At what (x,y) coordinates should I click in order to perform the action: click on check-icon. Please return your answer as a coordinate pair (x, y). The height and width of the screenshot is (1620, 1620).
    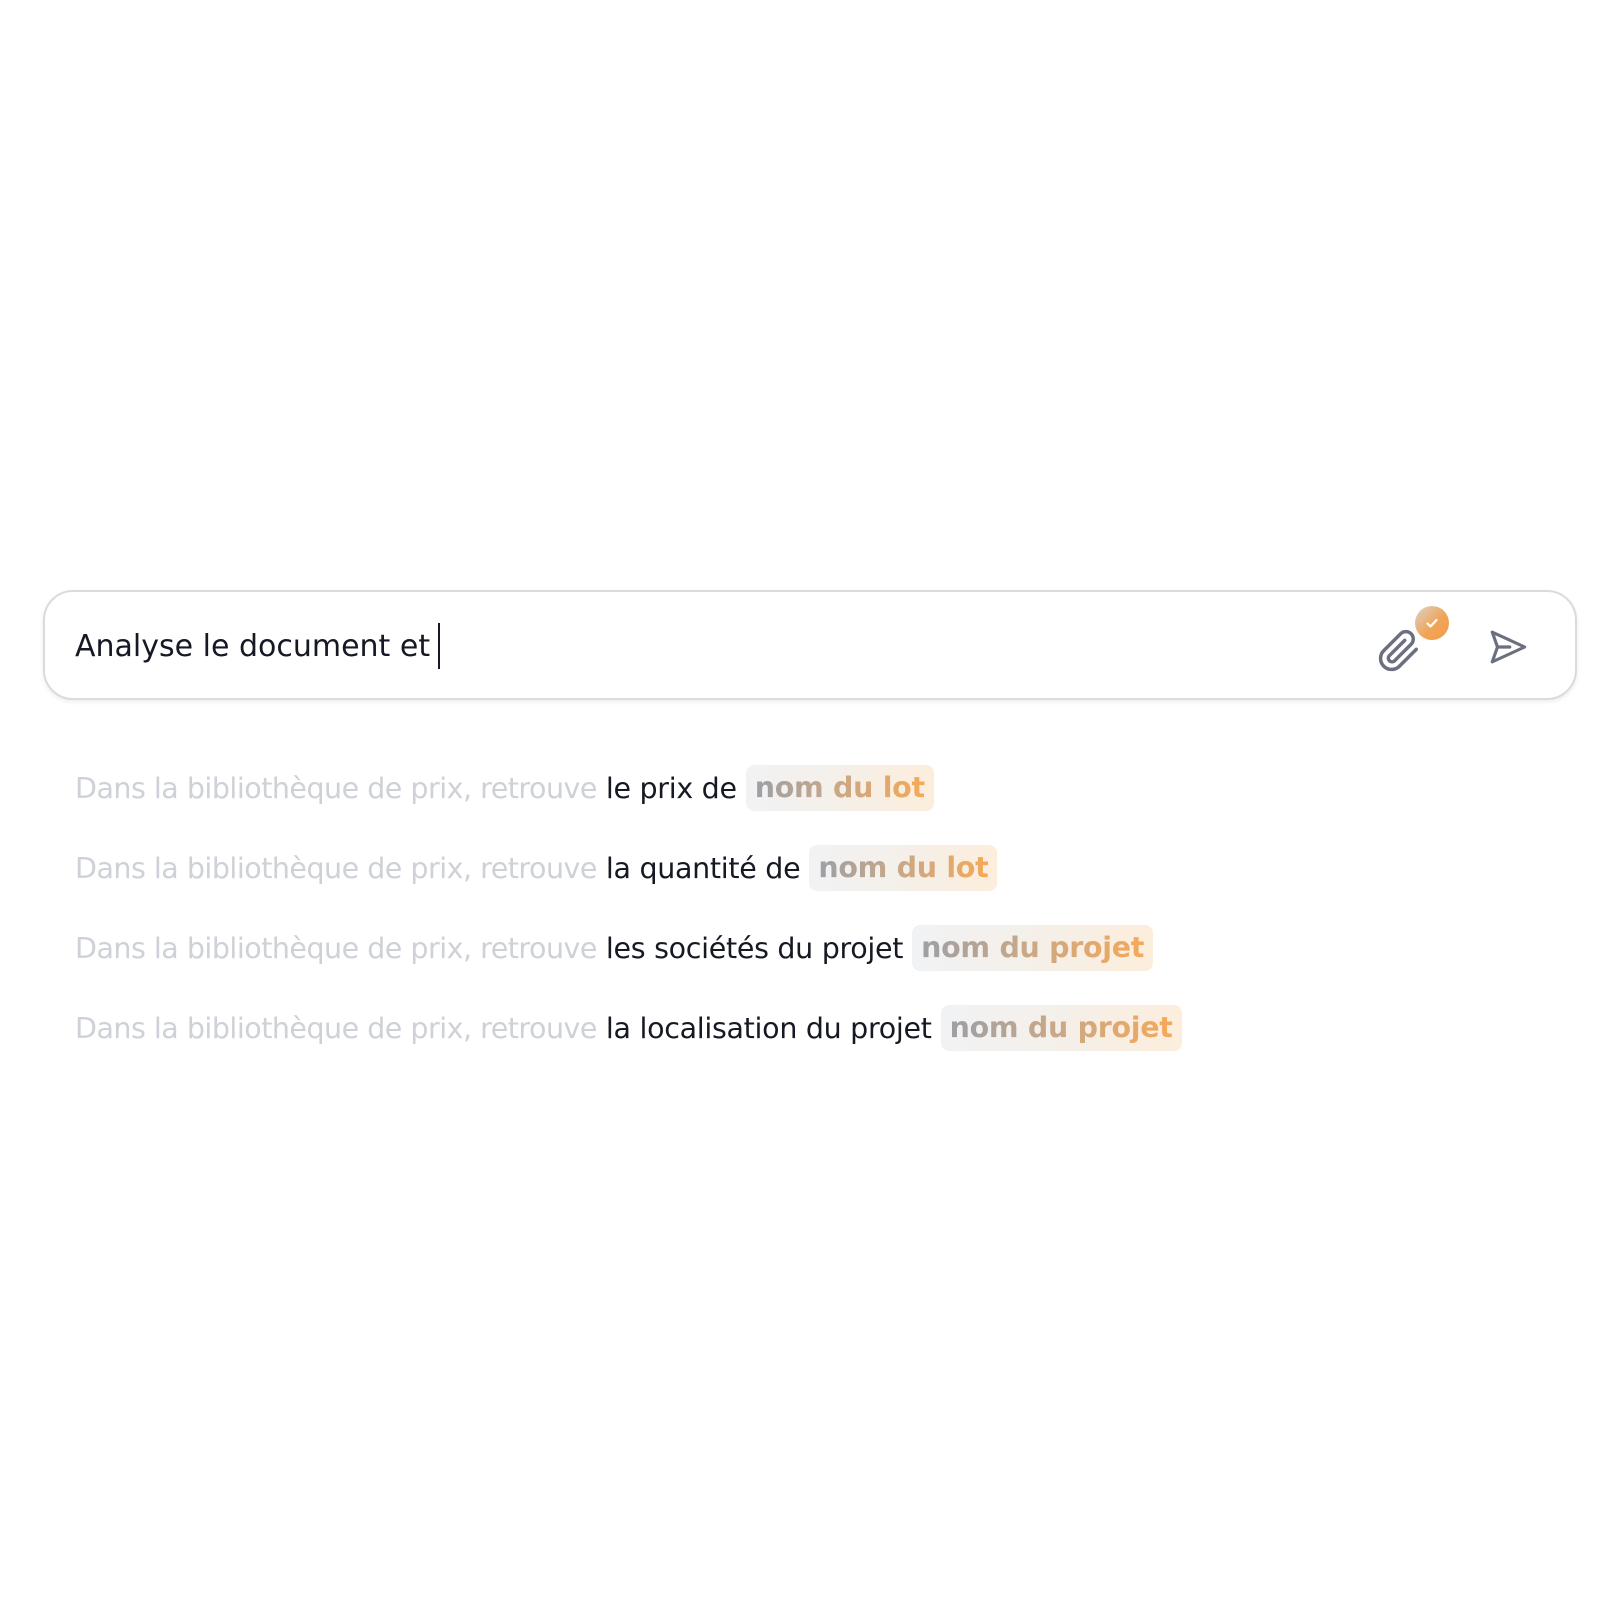
    Looking at the image, I should click on (1432, 623).